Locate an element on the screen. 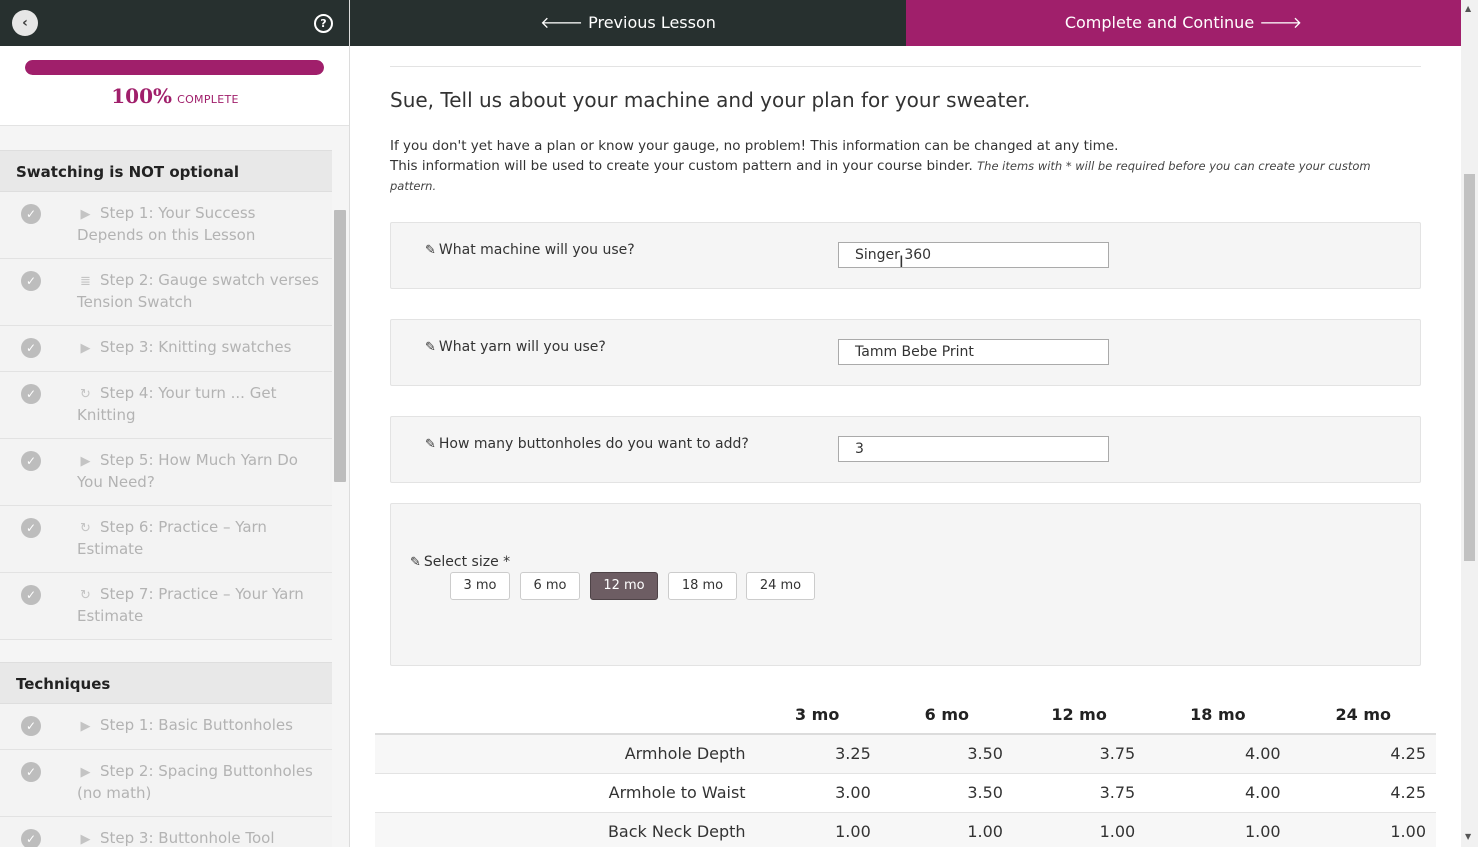  buttonholes-question-label: How many buttonholes do you want to add? is located at coordinates (593, 444).